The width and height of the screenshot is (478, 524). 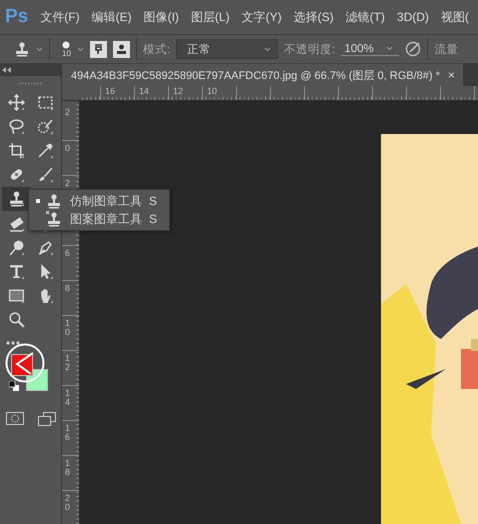 What do you see at coordinates (60, 17) in the screenshot?
I see `menu-item: 文件(F)` at bounding box center [60, 17].